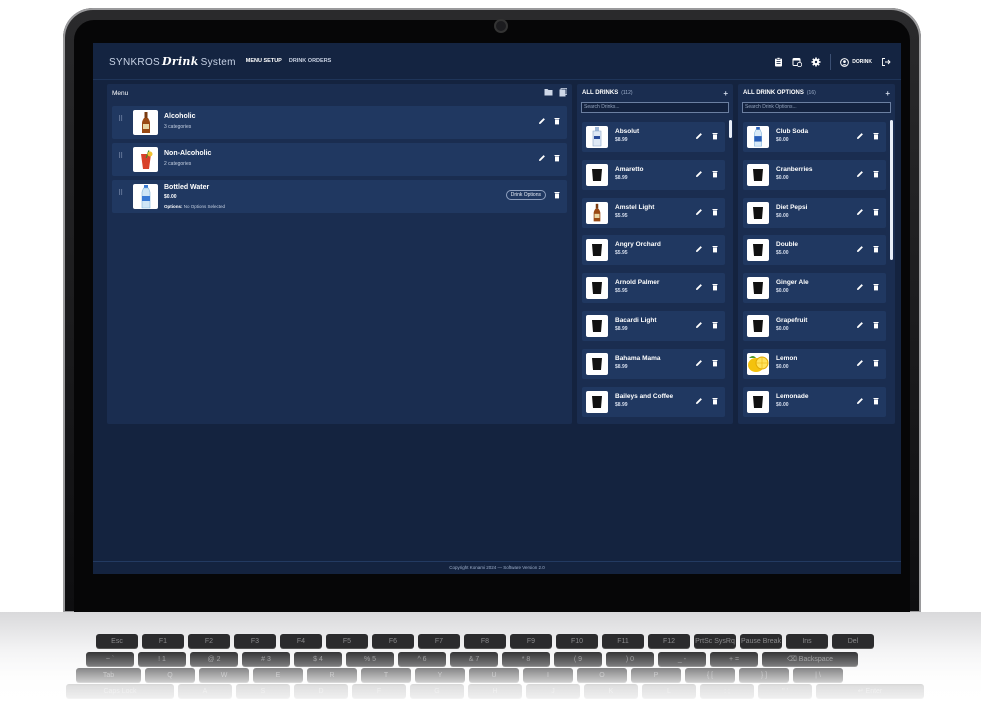 The image size is (981, 710). Describe the element at coordinates (145, 196) in the screenshot. I see `water-bottle-icon` at that location.